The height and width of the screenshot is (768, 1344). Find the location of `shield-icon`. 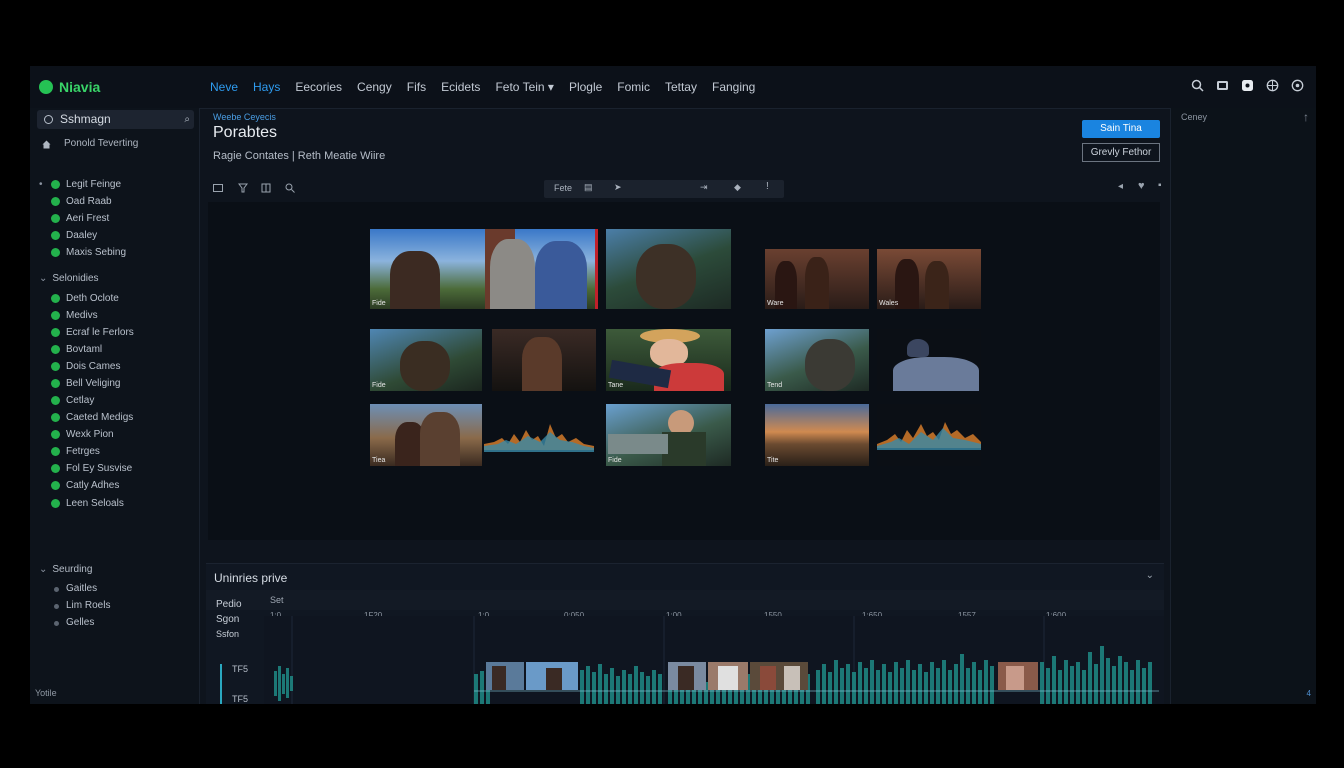

shield-icon is located at coordinates (1247, 85).